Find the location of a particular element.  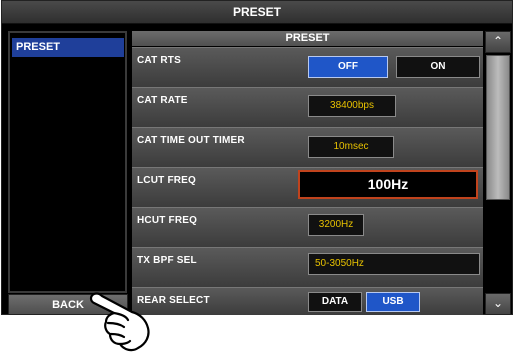

setting-row-cat-rts: CAT RTS OFF ON is located at coordinates (307, 67).